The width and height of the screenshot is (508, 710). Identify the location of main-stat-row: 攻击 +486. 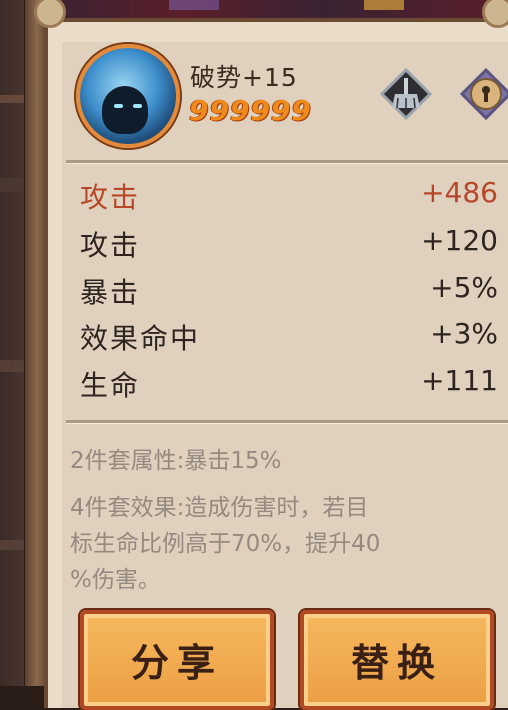
(289, 194).